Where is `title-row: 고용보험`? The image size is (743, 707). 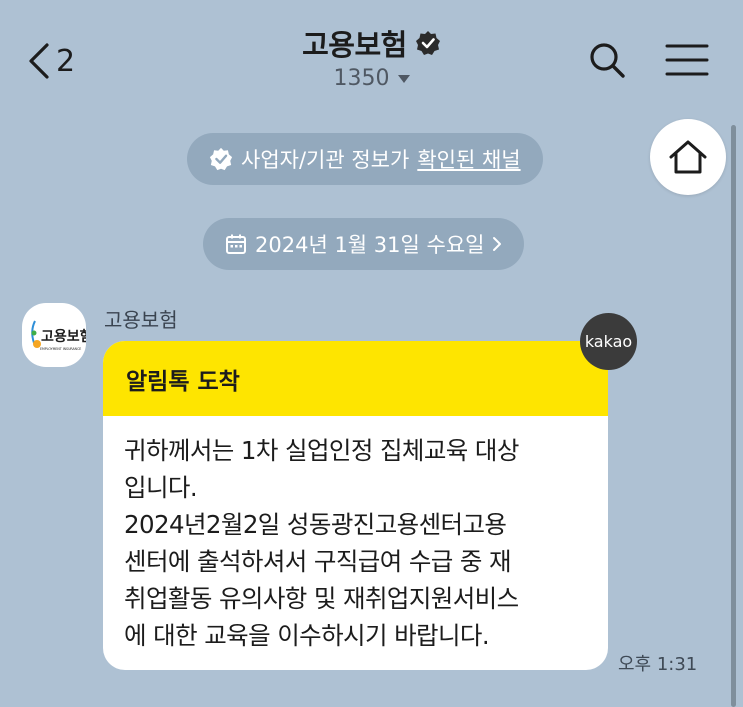
title-row: 고용보험 is located at coordinates (371, 43).